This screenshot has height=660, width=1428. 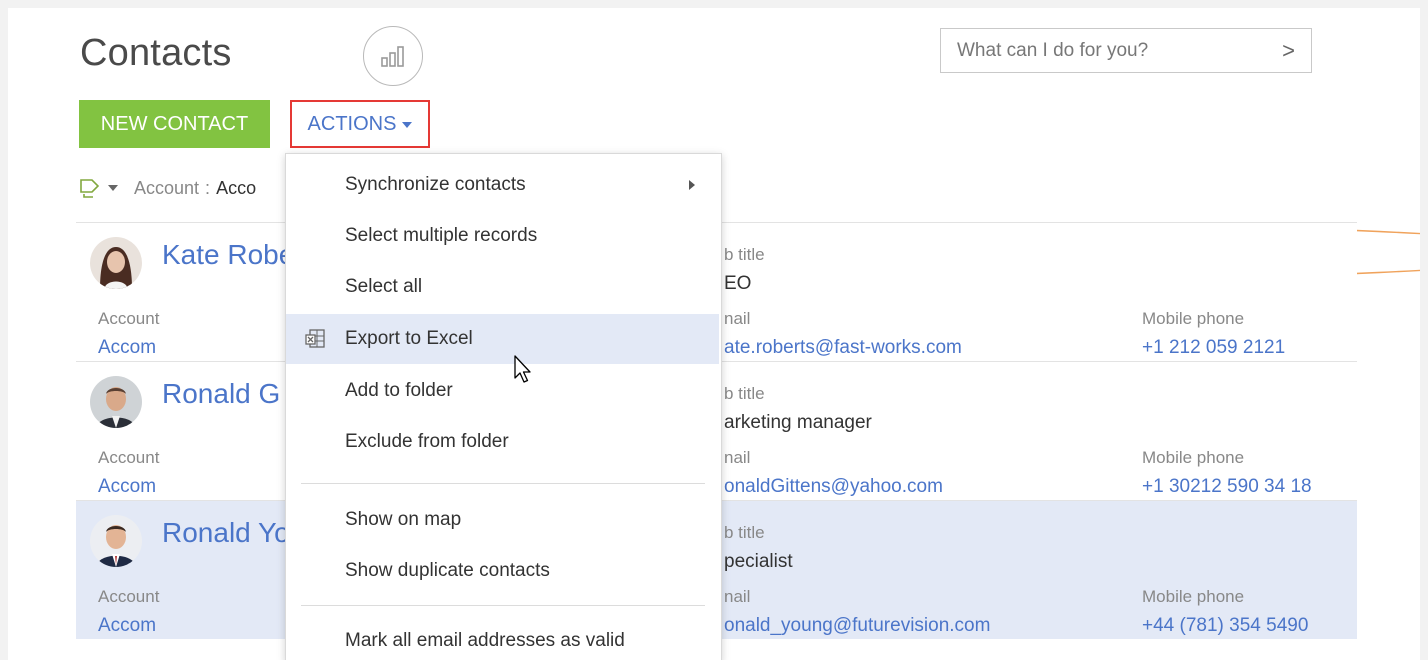 I want to click on menu-item-synchronize-contacts: Synchronize contacts, so click(x=502, y=185).